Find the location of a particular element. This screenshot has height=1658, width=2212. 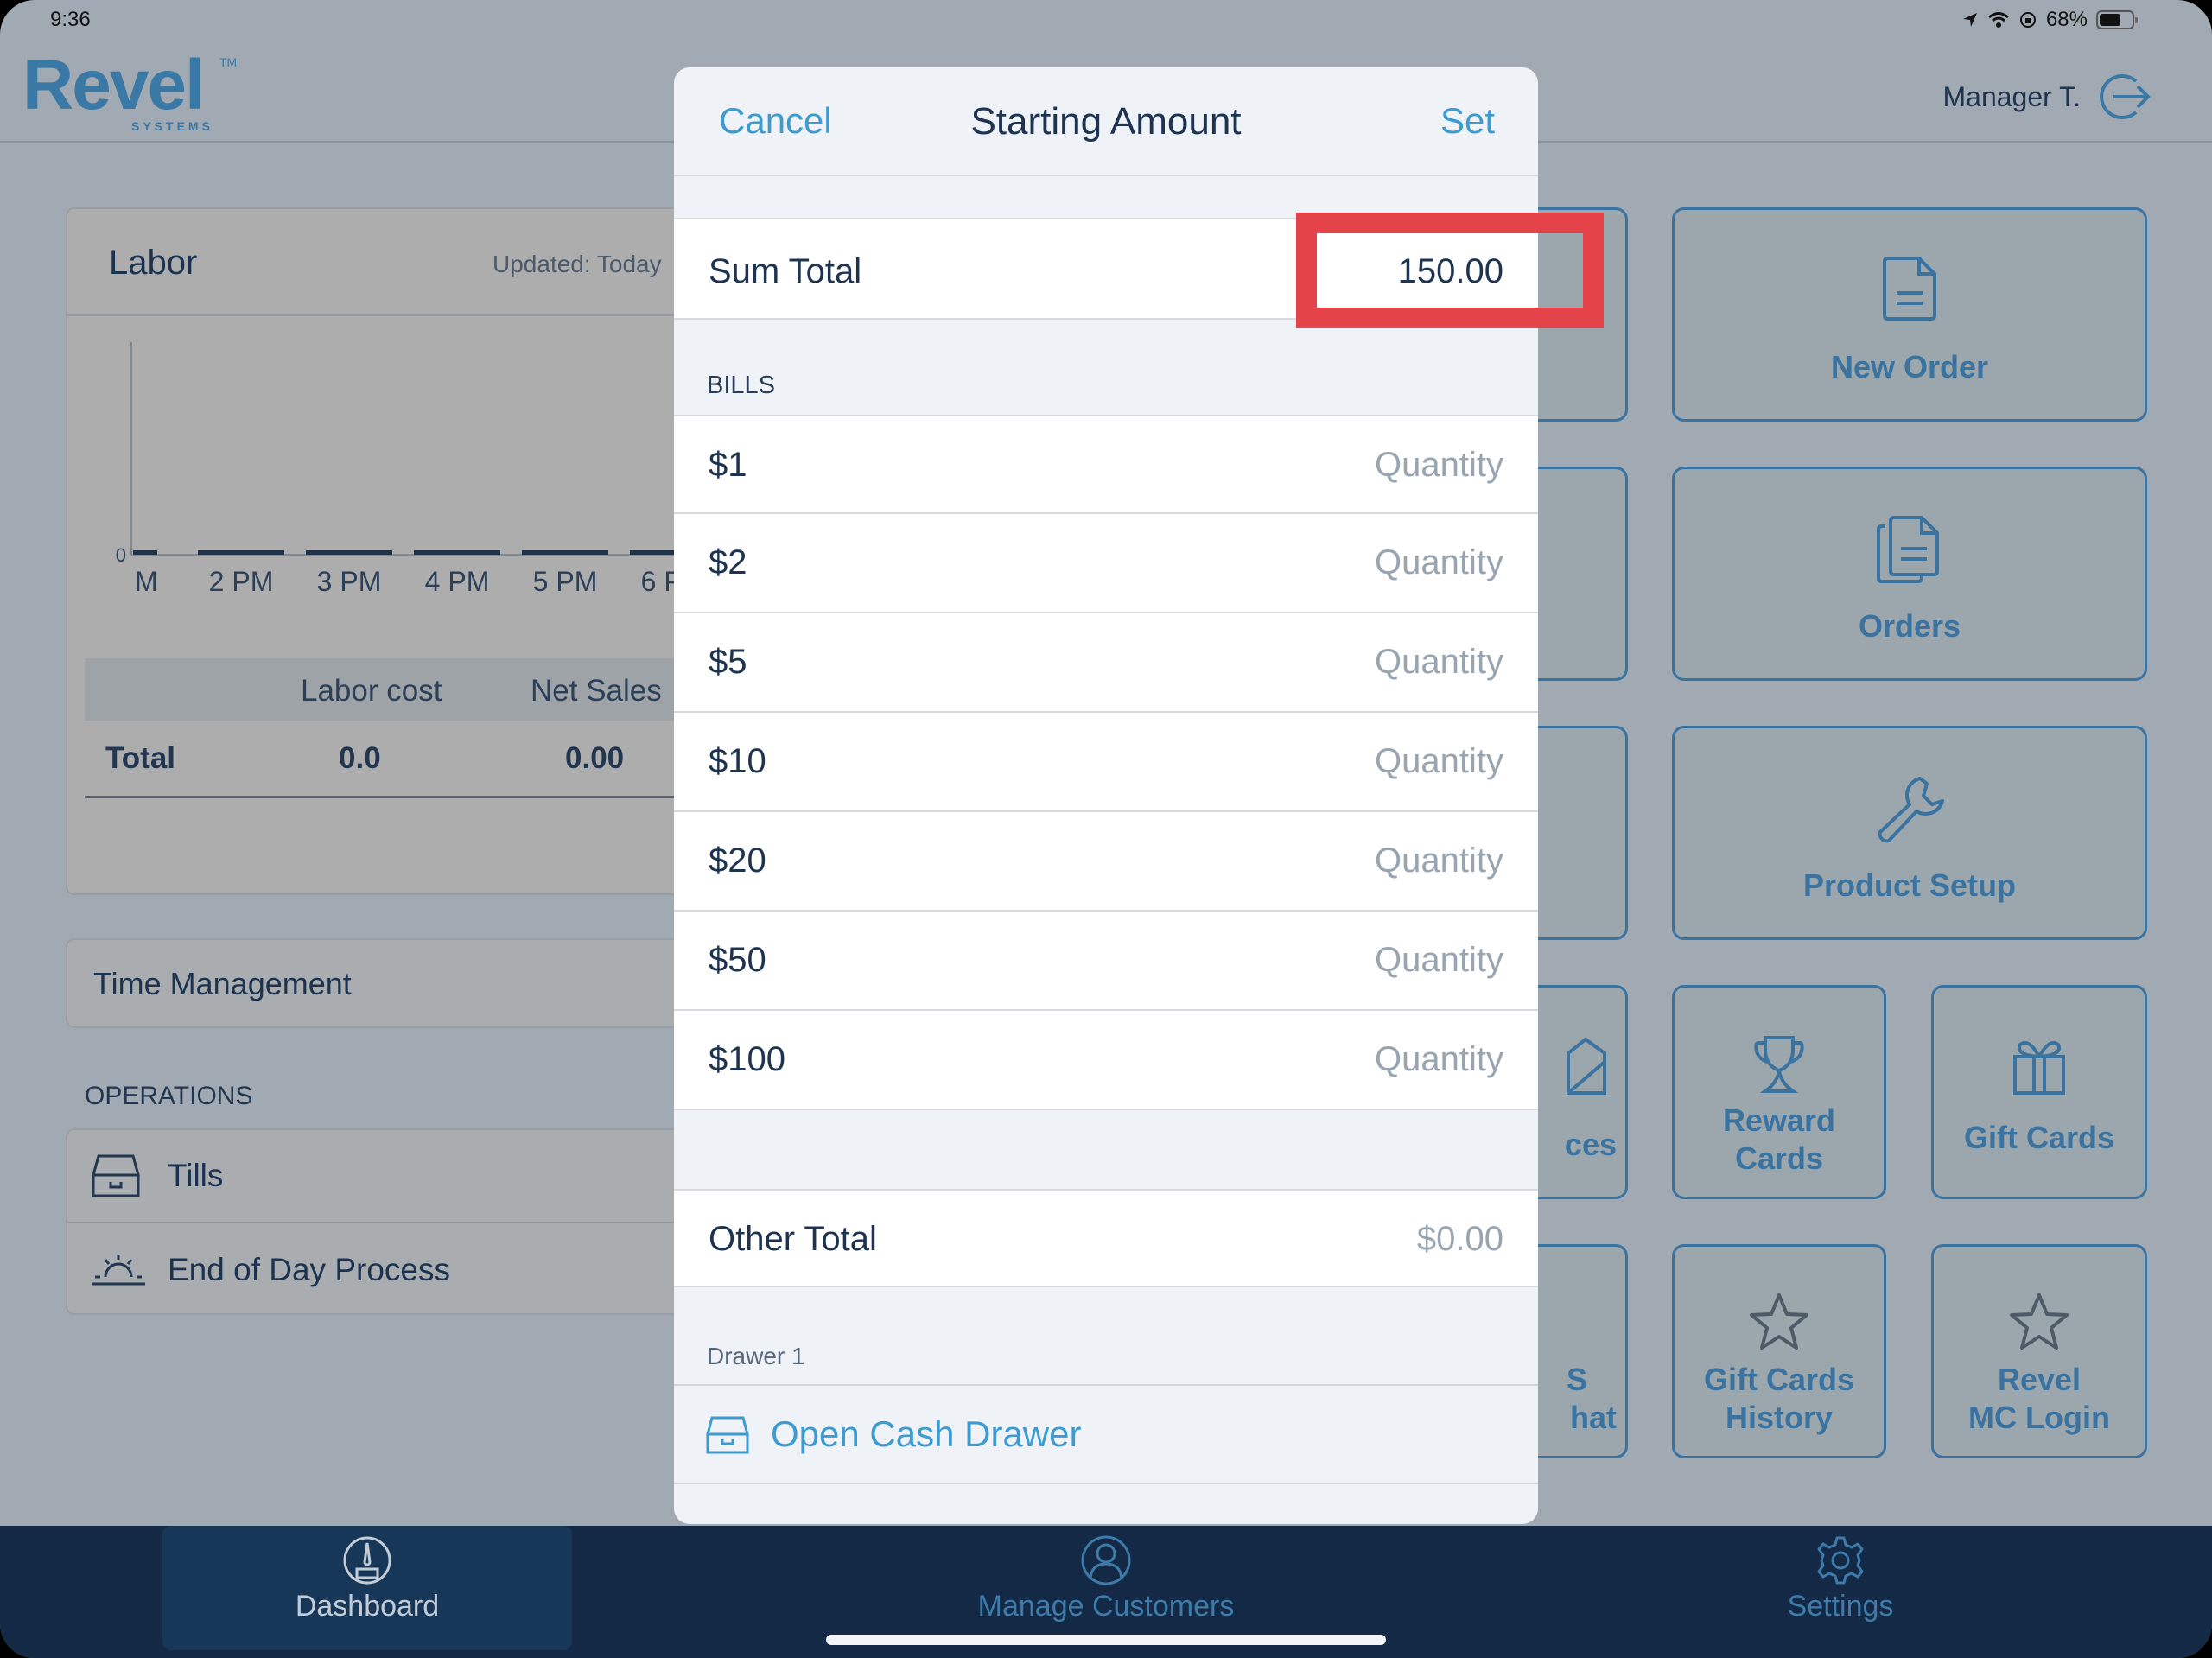

tab-manage-customers: Manage Customers is located at coordinates (1106, 1588).